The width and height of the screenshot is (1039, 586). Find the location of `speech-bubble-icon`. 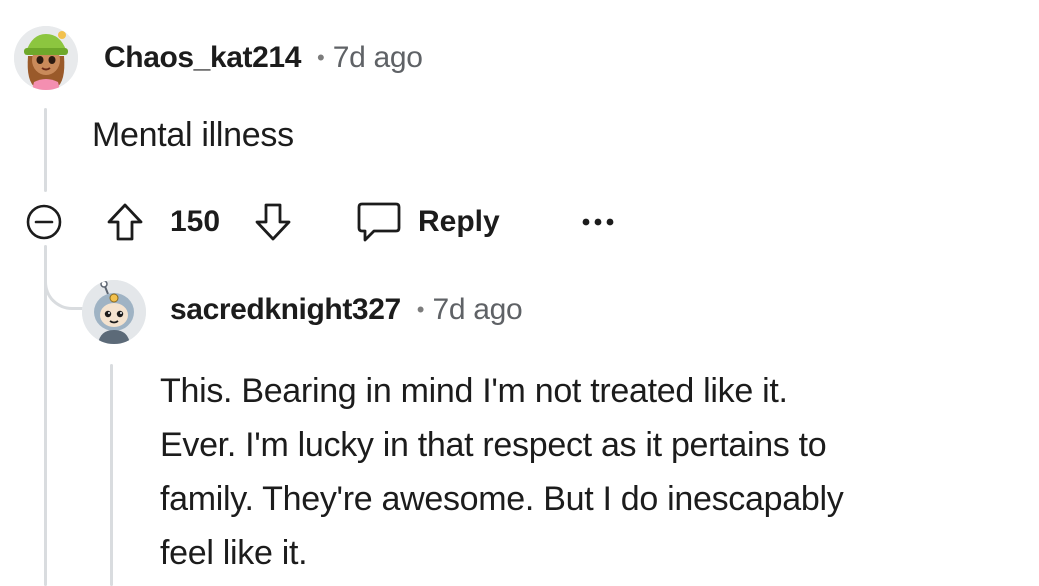

speech-bubble-icon is located at coordinates (379, 222).